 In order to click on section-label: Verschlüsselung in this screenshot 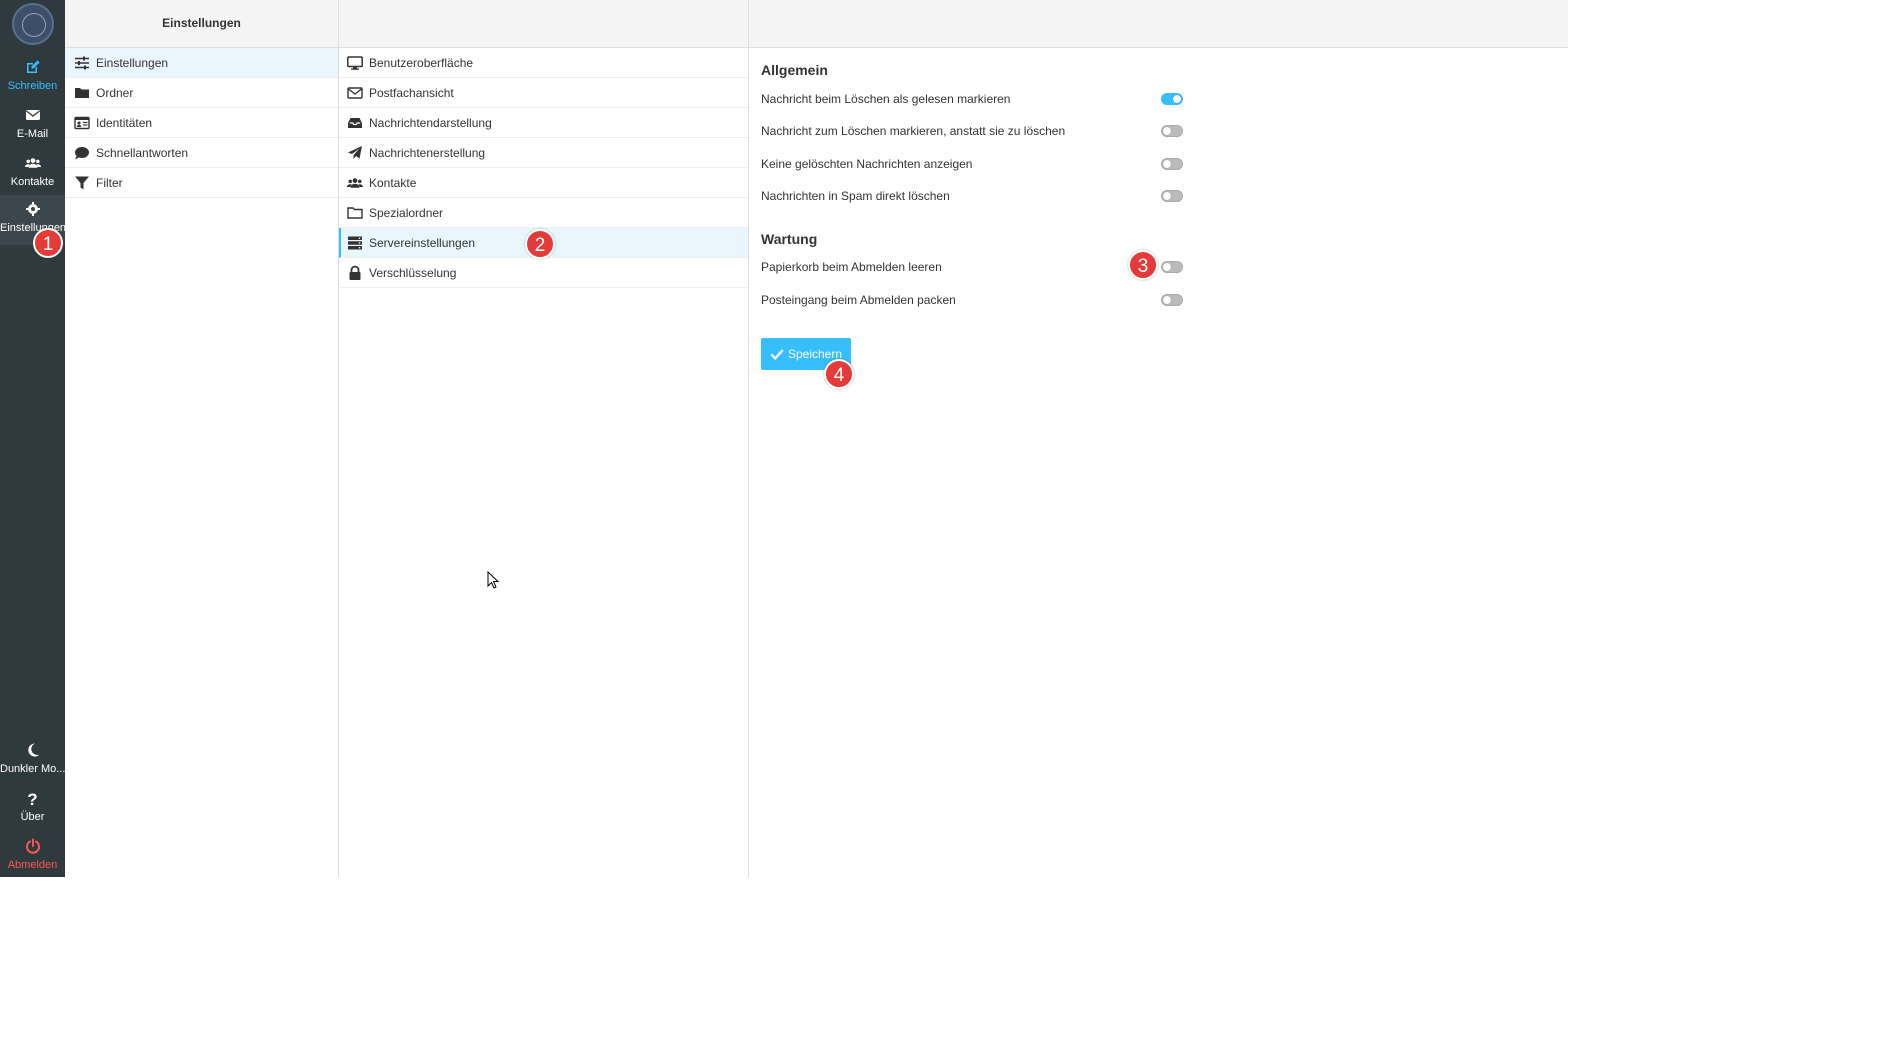, I will do `click(413, 272)`.